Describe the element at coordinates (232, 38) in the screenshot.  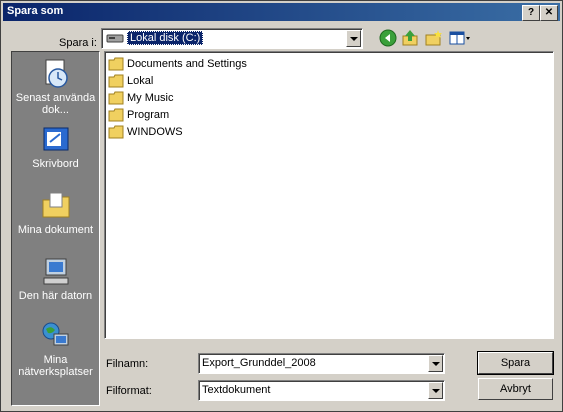
I see `save-in-dropdown: Lokal disk (C:)` at that location.